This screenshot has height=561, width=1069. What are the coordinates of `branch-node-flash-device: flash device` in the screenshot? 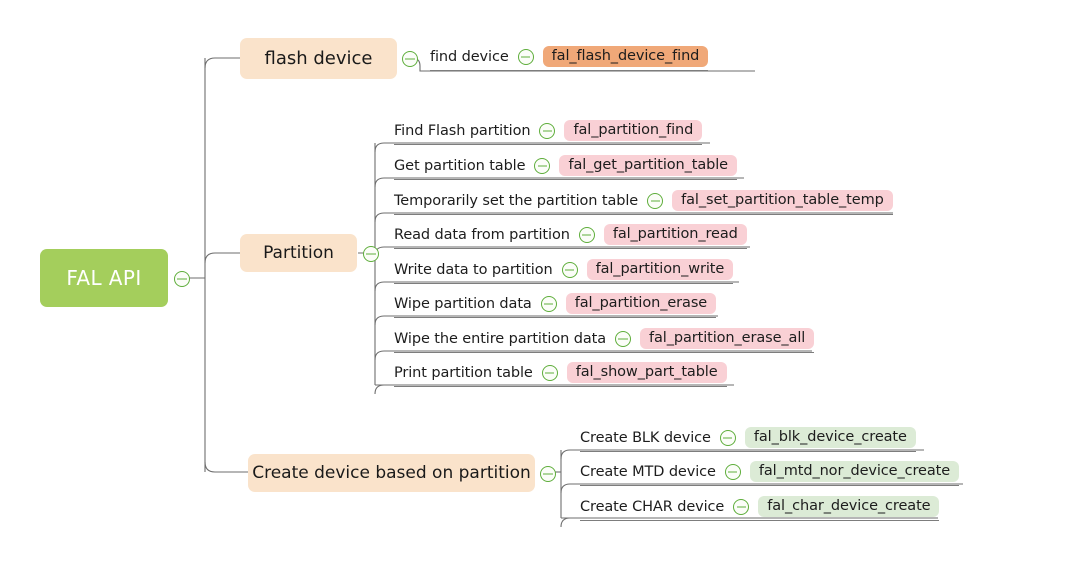 It's located at (318, 58).